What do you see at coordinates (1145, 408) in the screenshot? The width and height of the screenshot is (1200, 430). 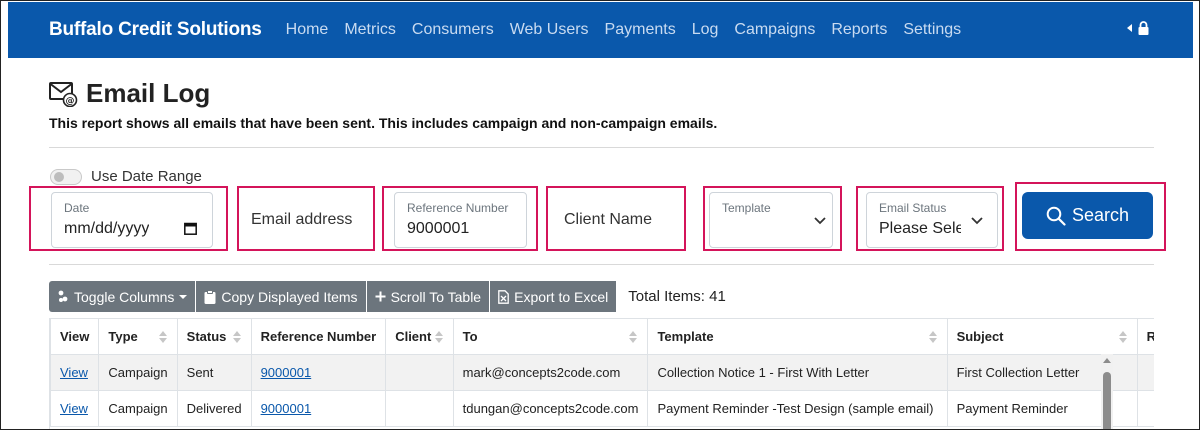 I see `cell-re` at bounding box center [1145, 408].